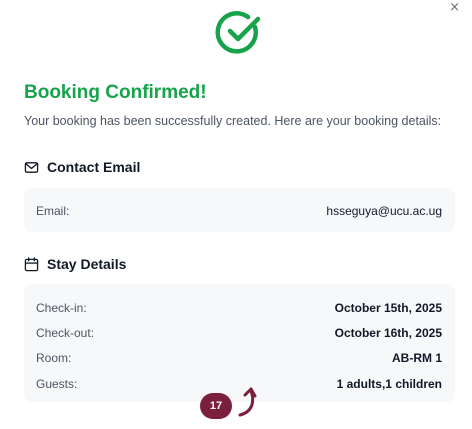 The width and height of the screenshot is (472, 429). Describe the element at coordinates (216, 406) in the screenshot. I see `step-number-badge: 17` at that location.